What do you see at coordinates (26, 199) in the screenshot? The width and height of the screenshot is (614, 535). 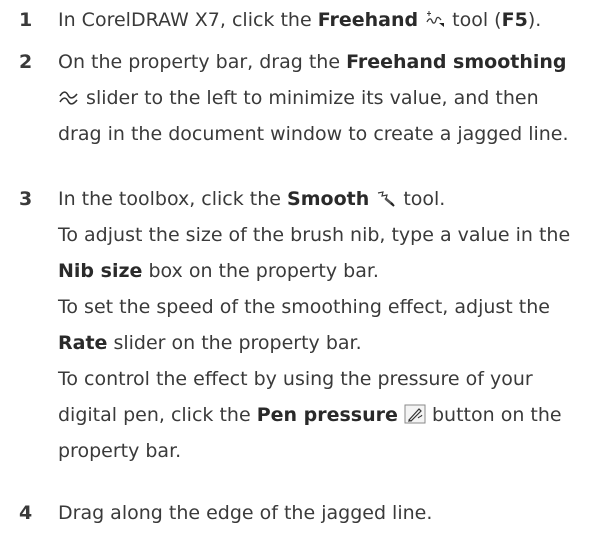 I see `step-number: 3` at bounding box center [26, 199].